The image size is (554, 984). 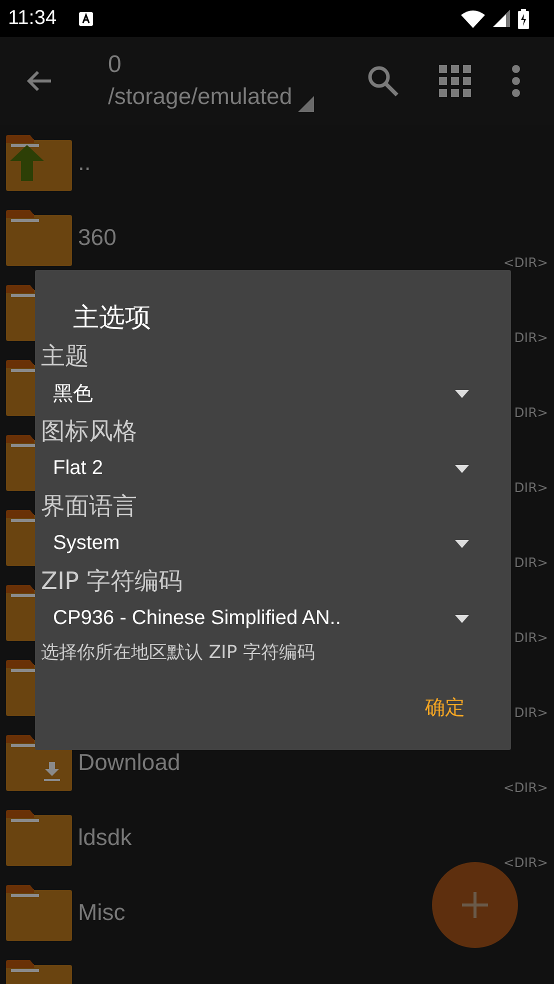 What do you see at coordinates (291, 837) in the screenshot?
I see `folder-name: ldsdk` at bounding box center [291, 837].